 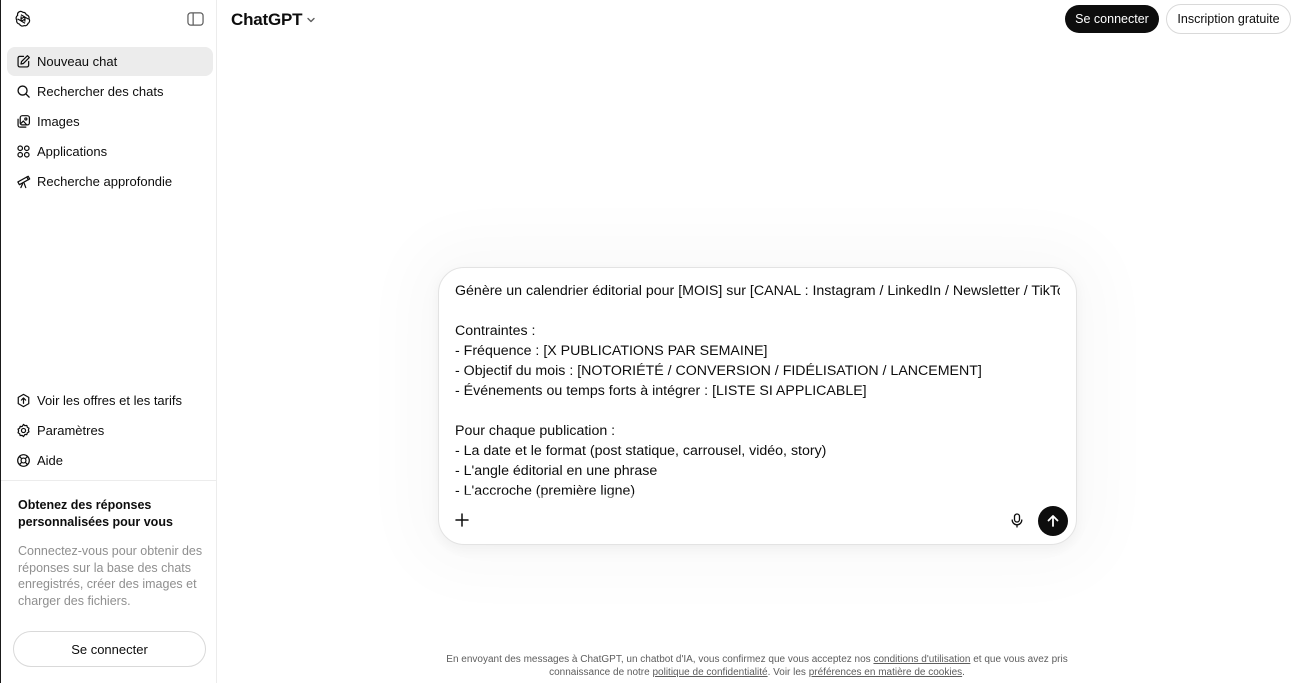 What do you see at coordinates (23, 61) in the screenshot?
I see `edit-icon` at bounding box center [23, 61].